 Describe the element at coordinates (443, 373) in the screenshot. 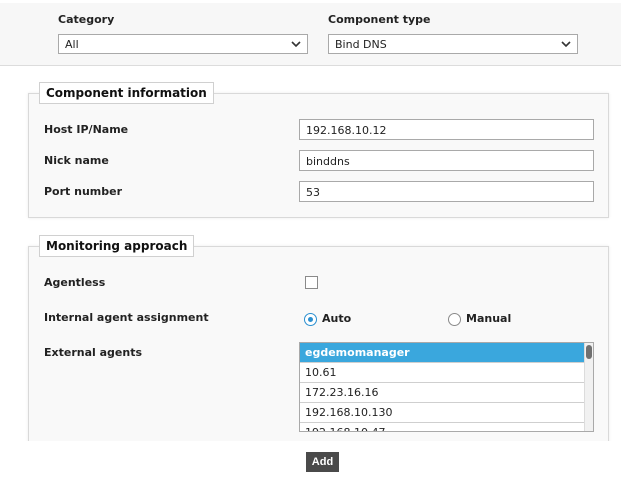

I see `list-item: 10.61` at that location.